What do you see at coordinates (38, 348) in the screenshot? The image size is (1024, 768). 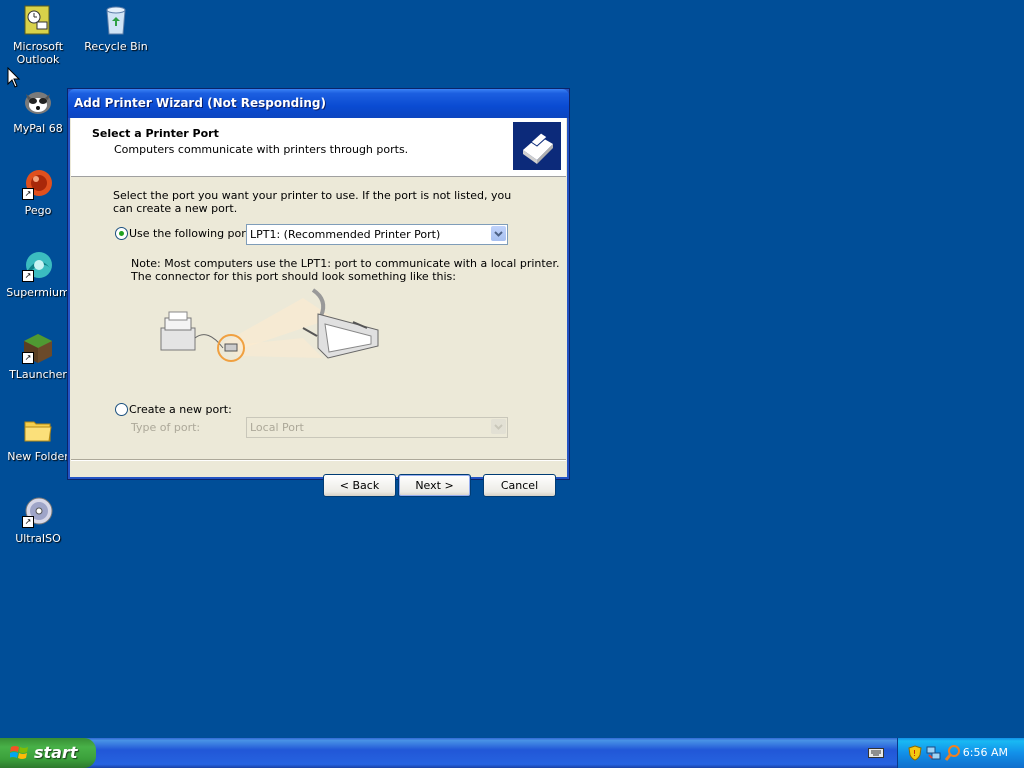 I see `tlauncher-icon: ↗` at bounding box center [38, 348].